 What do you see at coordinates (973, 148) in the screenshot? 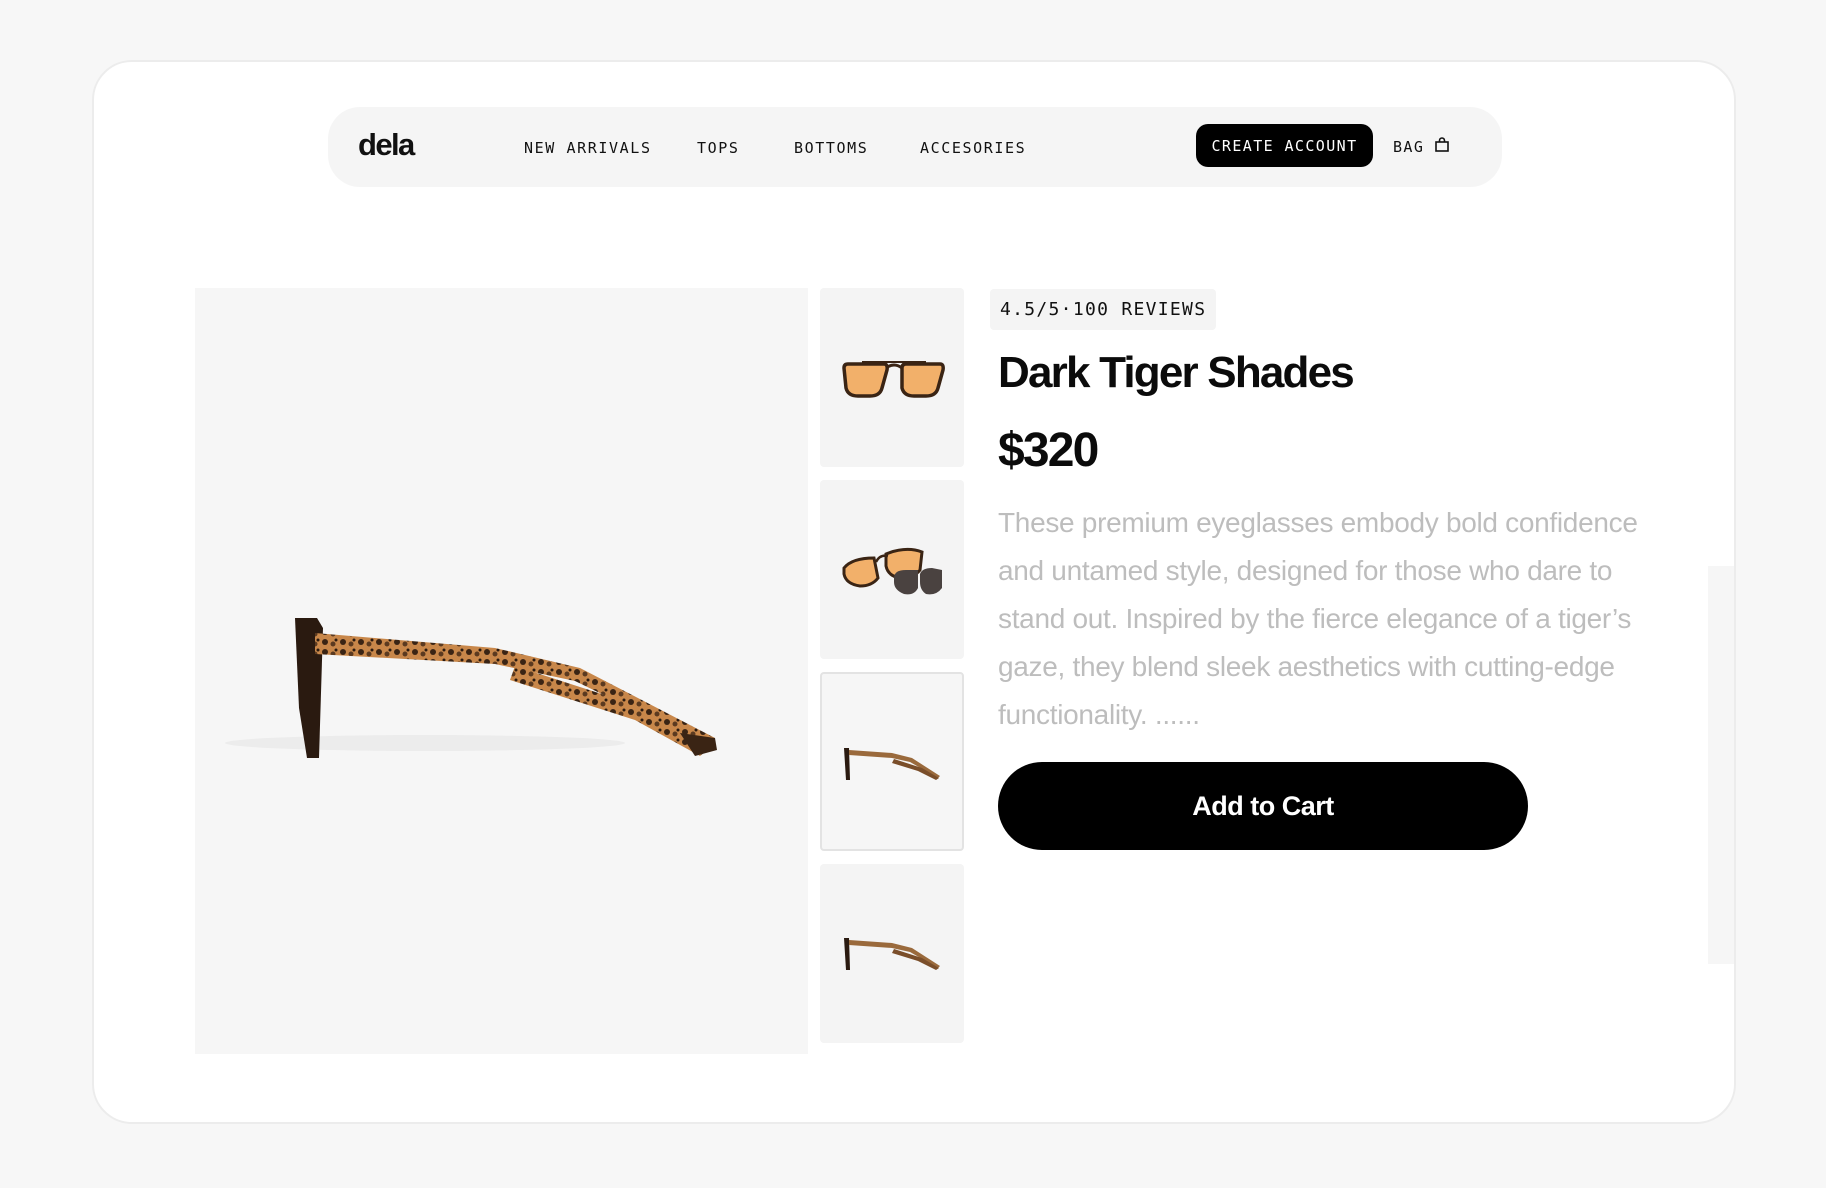
I see `nav-link-accesories: ACCESORIES` at bounding box center [973, 148].